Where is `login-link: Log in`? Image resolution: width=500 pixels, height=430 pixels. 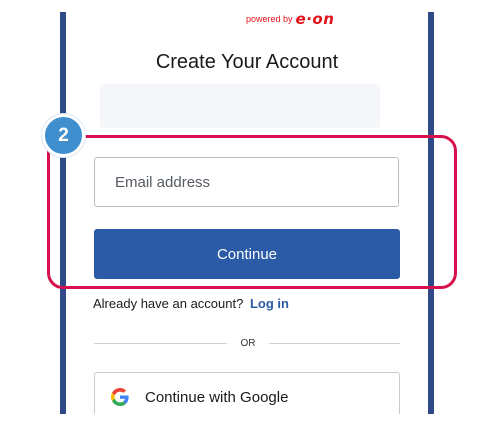 login-link: Log in is located at coordinates (269, 303).